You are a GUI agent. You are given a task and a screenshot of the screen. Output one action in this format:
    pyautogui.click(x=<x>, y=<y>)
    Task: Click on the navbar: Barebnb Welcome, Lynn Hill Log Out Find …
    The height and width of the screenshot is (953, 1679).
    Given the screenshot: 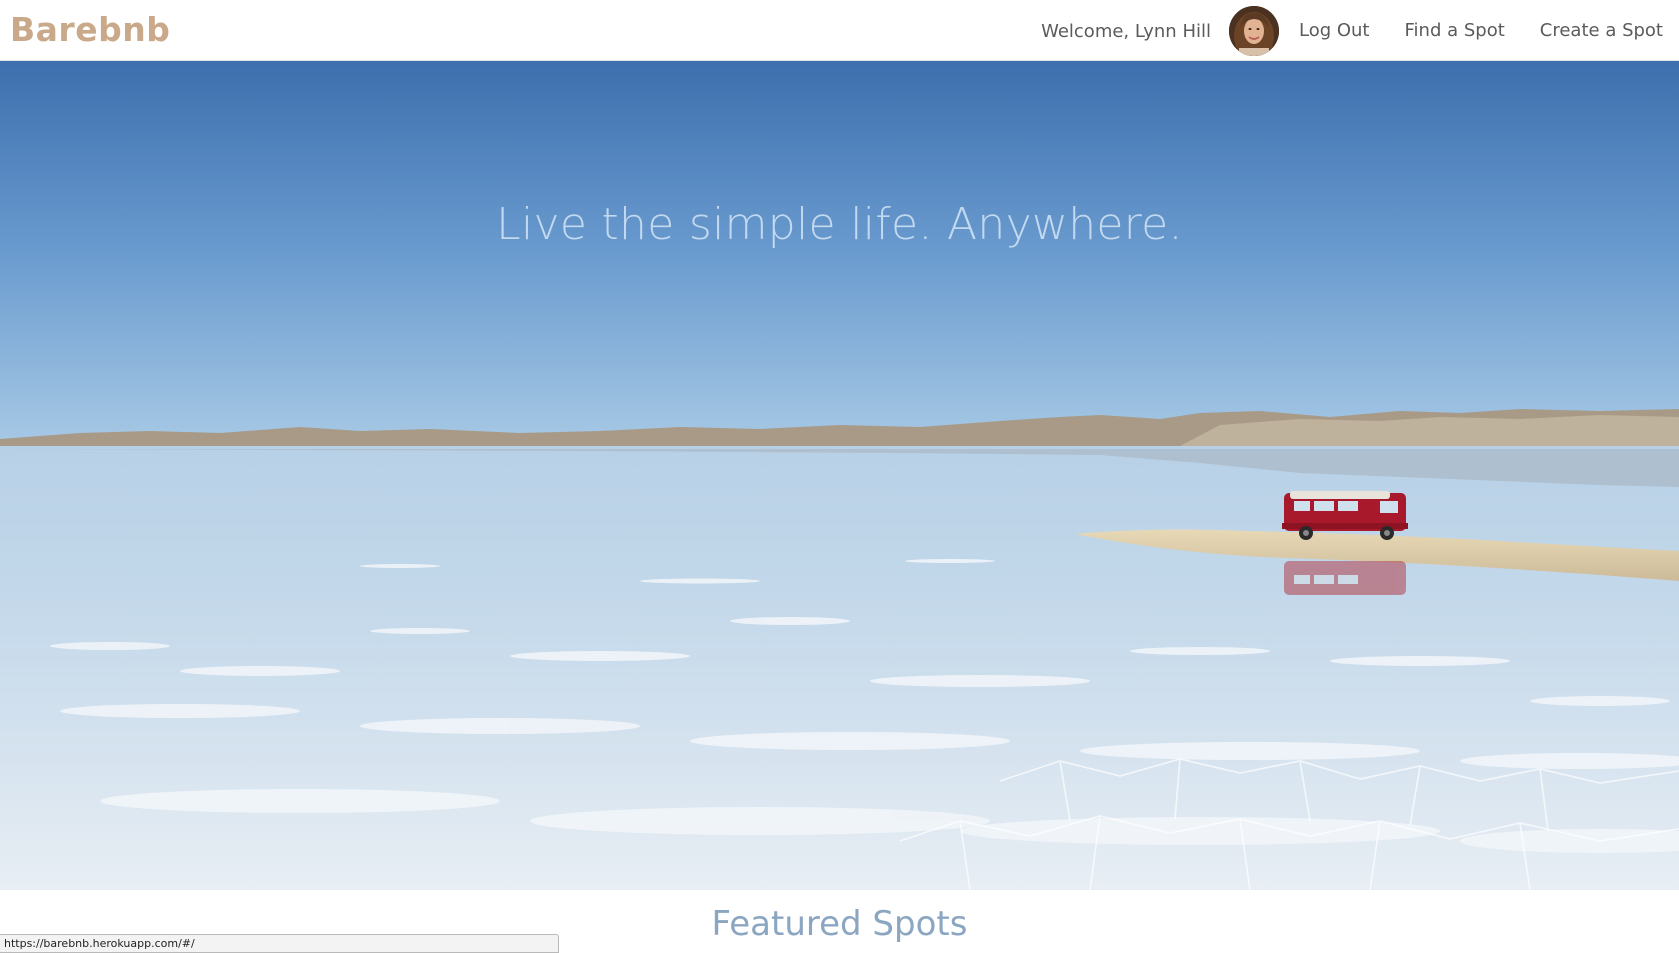 What is the action you would take?
    pyautogui.click(x=839, y=30)
    